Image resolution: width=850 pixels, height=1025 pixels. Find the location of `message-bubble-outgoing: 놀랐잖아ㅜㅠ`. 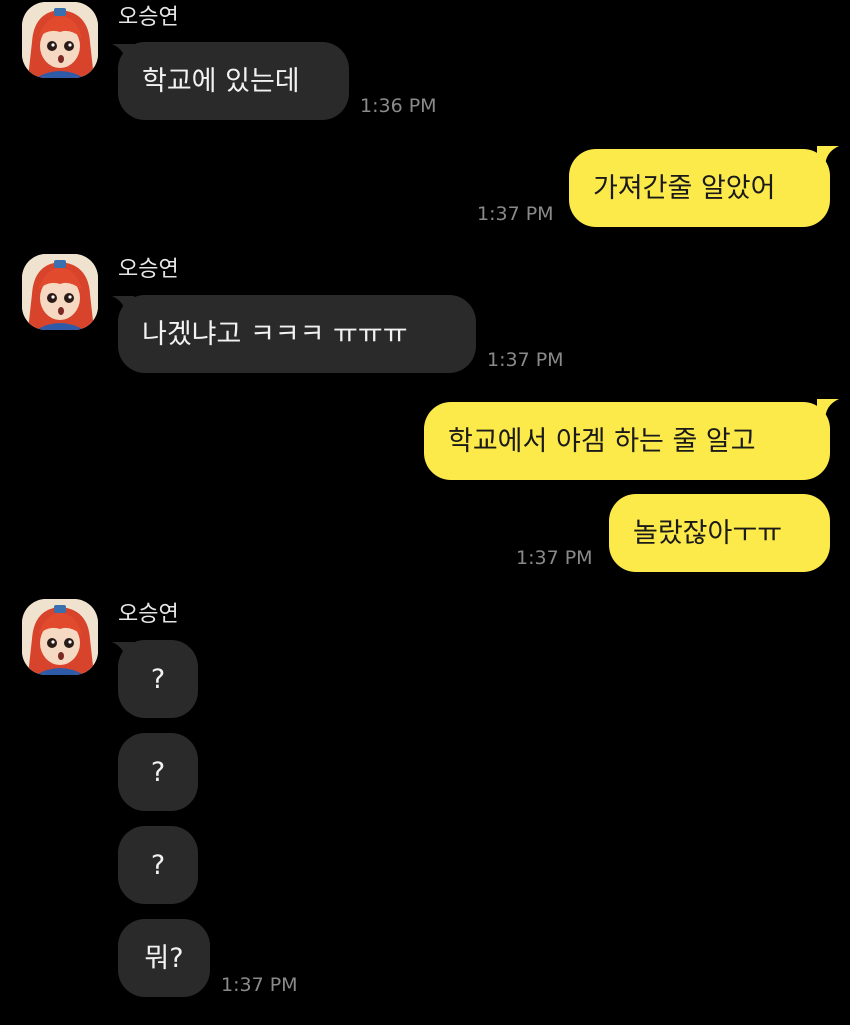

message-bubble-outgoing: 놀랐잖아ㅜㅠ is located at coordinates (719, 533).